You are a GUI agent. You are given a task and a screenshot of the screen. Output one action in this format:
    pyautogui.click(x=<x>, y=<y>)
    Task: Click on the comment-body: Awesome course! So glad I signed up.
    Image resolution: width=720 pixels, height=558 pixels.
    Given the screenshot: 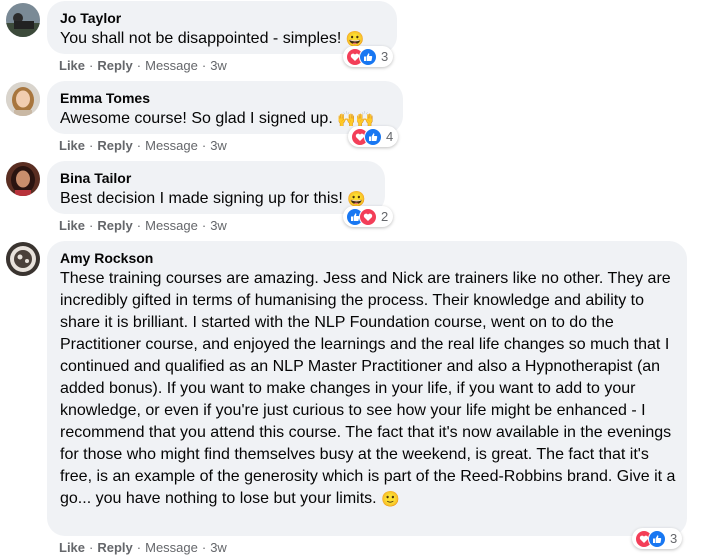 What is the action you would take?
    pyautogui.click(x=196, y=118)
    